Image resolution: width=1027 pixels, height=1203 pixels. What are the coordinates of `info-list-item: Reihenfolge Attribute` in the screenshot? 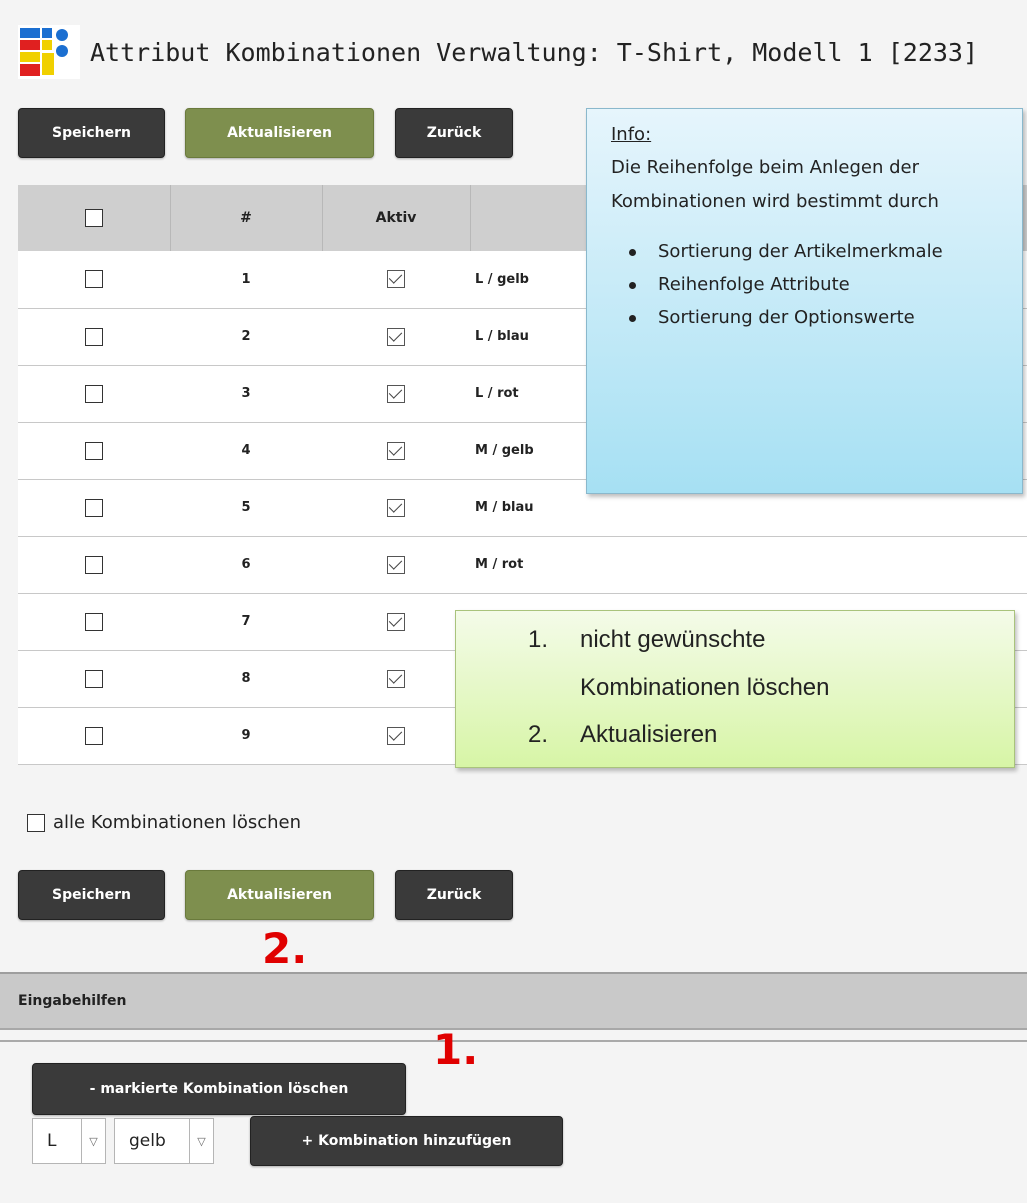 It's located at (816, 285).